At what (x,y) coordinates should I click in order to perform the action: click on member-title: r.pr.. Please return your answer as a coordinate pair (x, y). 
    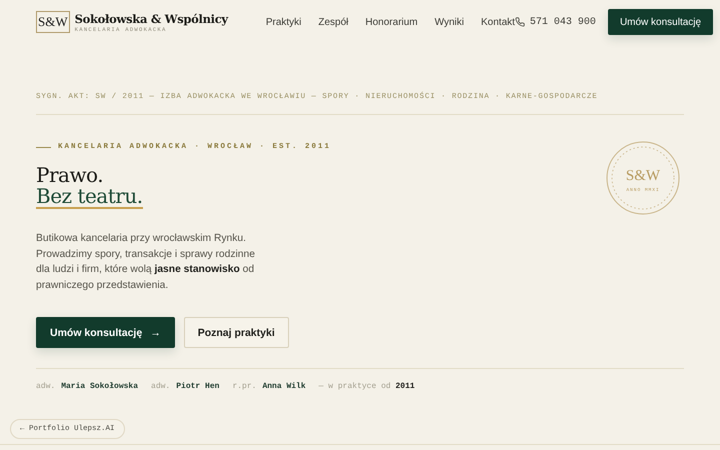
    Looking at the image, I should click on (244, 386).